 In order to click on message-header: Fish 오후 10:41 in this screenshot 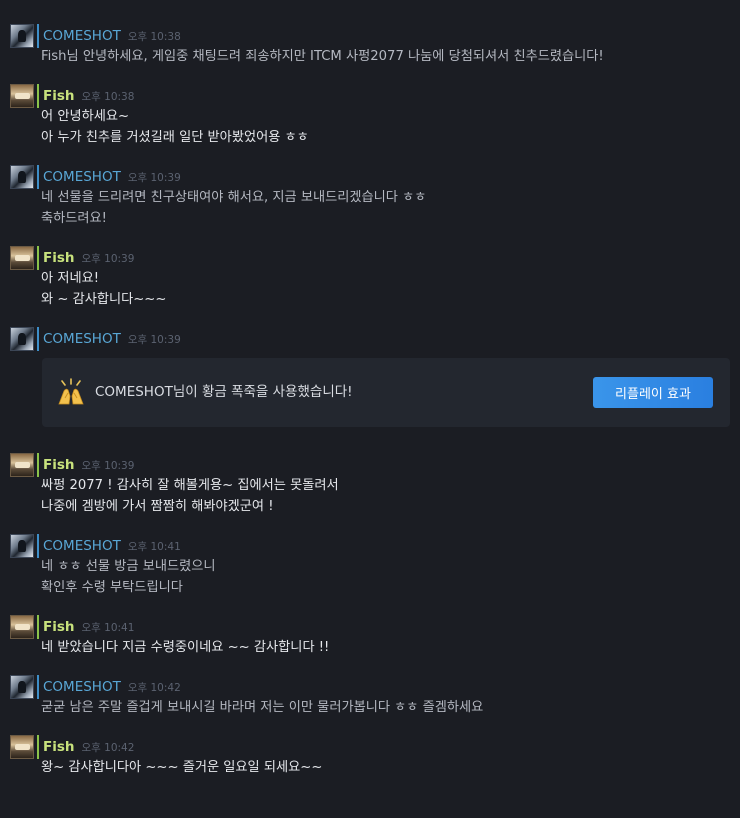, I will do `click(88, 627)`.